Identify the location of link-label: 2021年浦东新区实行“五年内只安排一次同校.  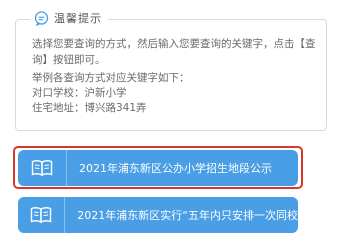
(187, 215).